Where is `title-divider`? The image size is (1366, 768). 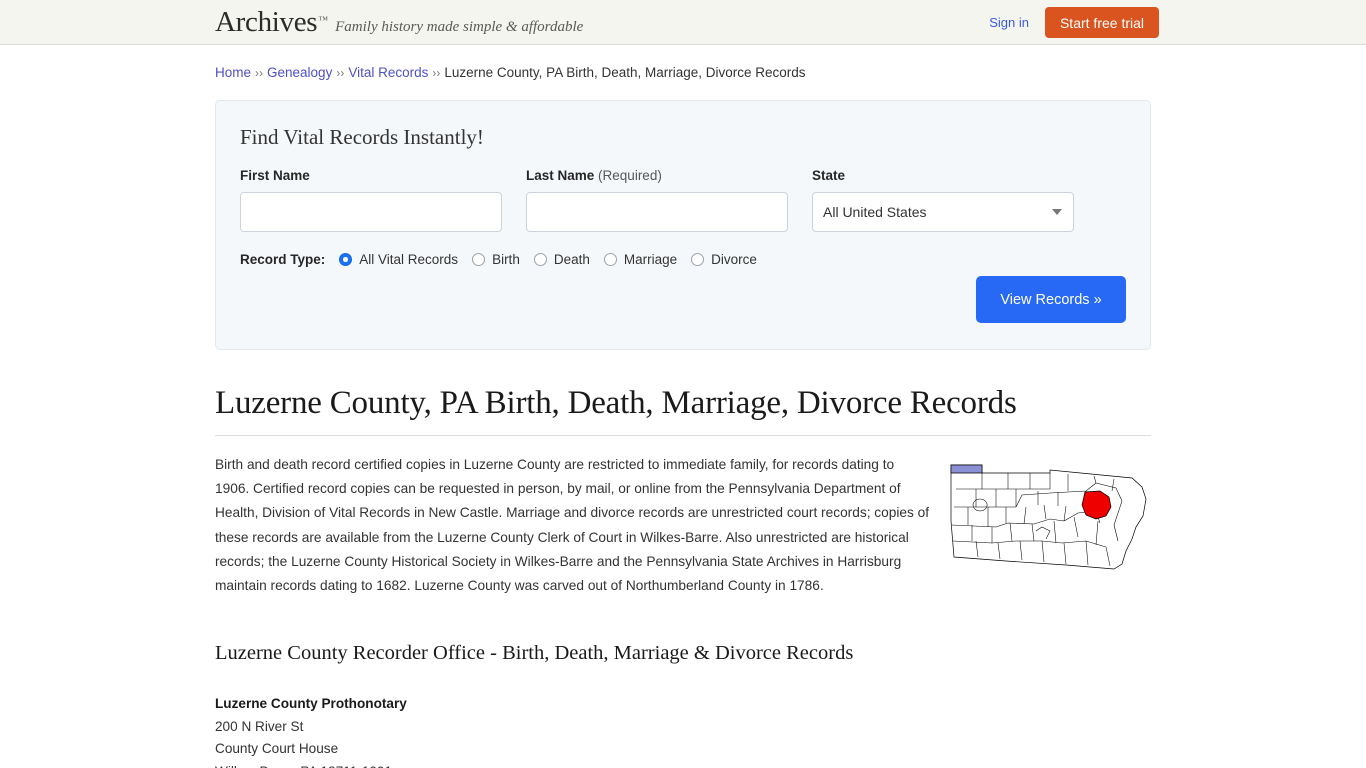
title-divider is located at coordinates (683, 435).